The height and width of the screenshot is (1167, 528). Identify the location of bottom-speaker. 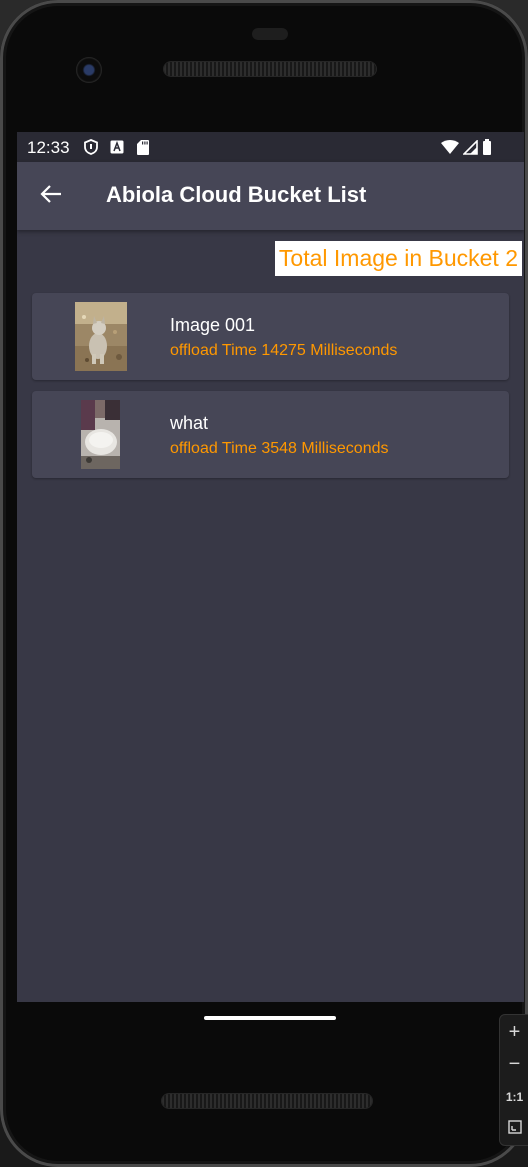
(267, 1101).